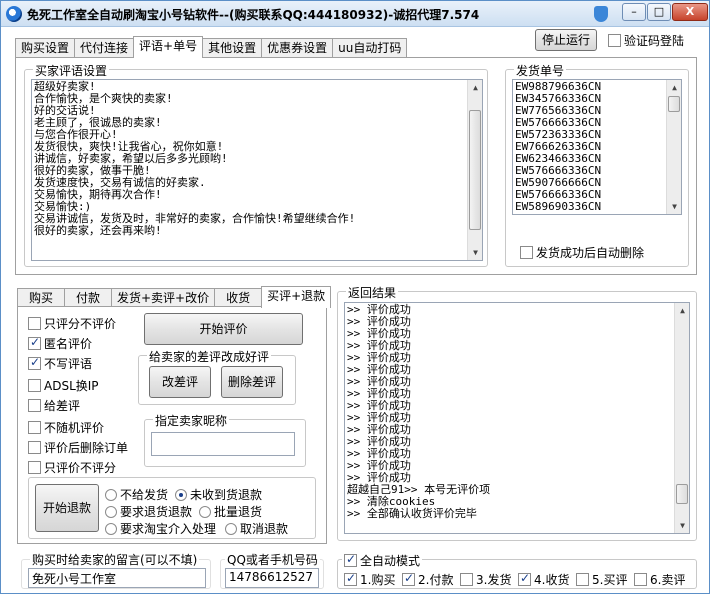  I want to click on start-refund-button: 开始退款, so click(67, 508).